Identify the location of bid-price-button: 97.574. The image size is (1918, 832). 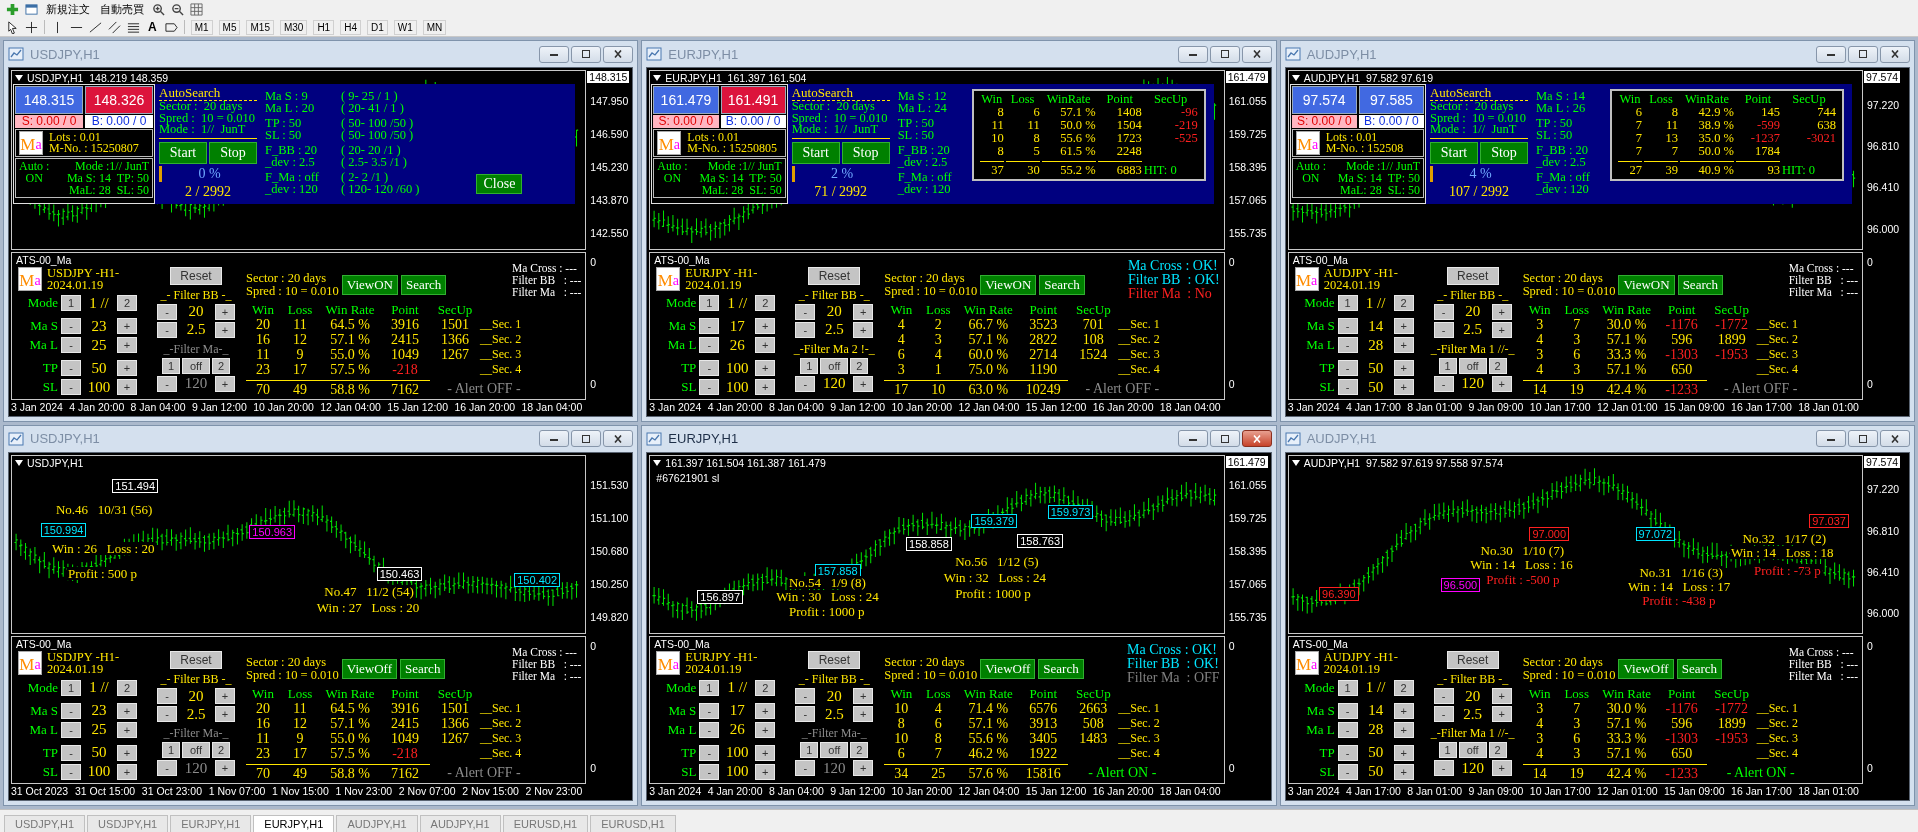
(1324, 100).